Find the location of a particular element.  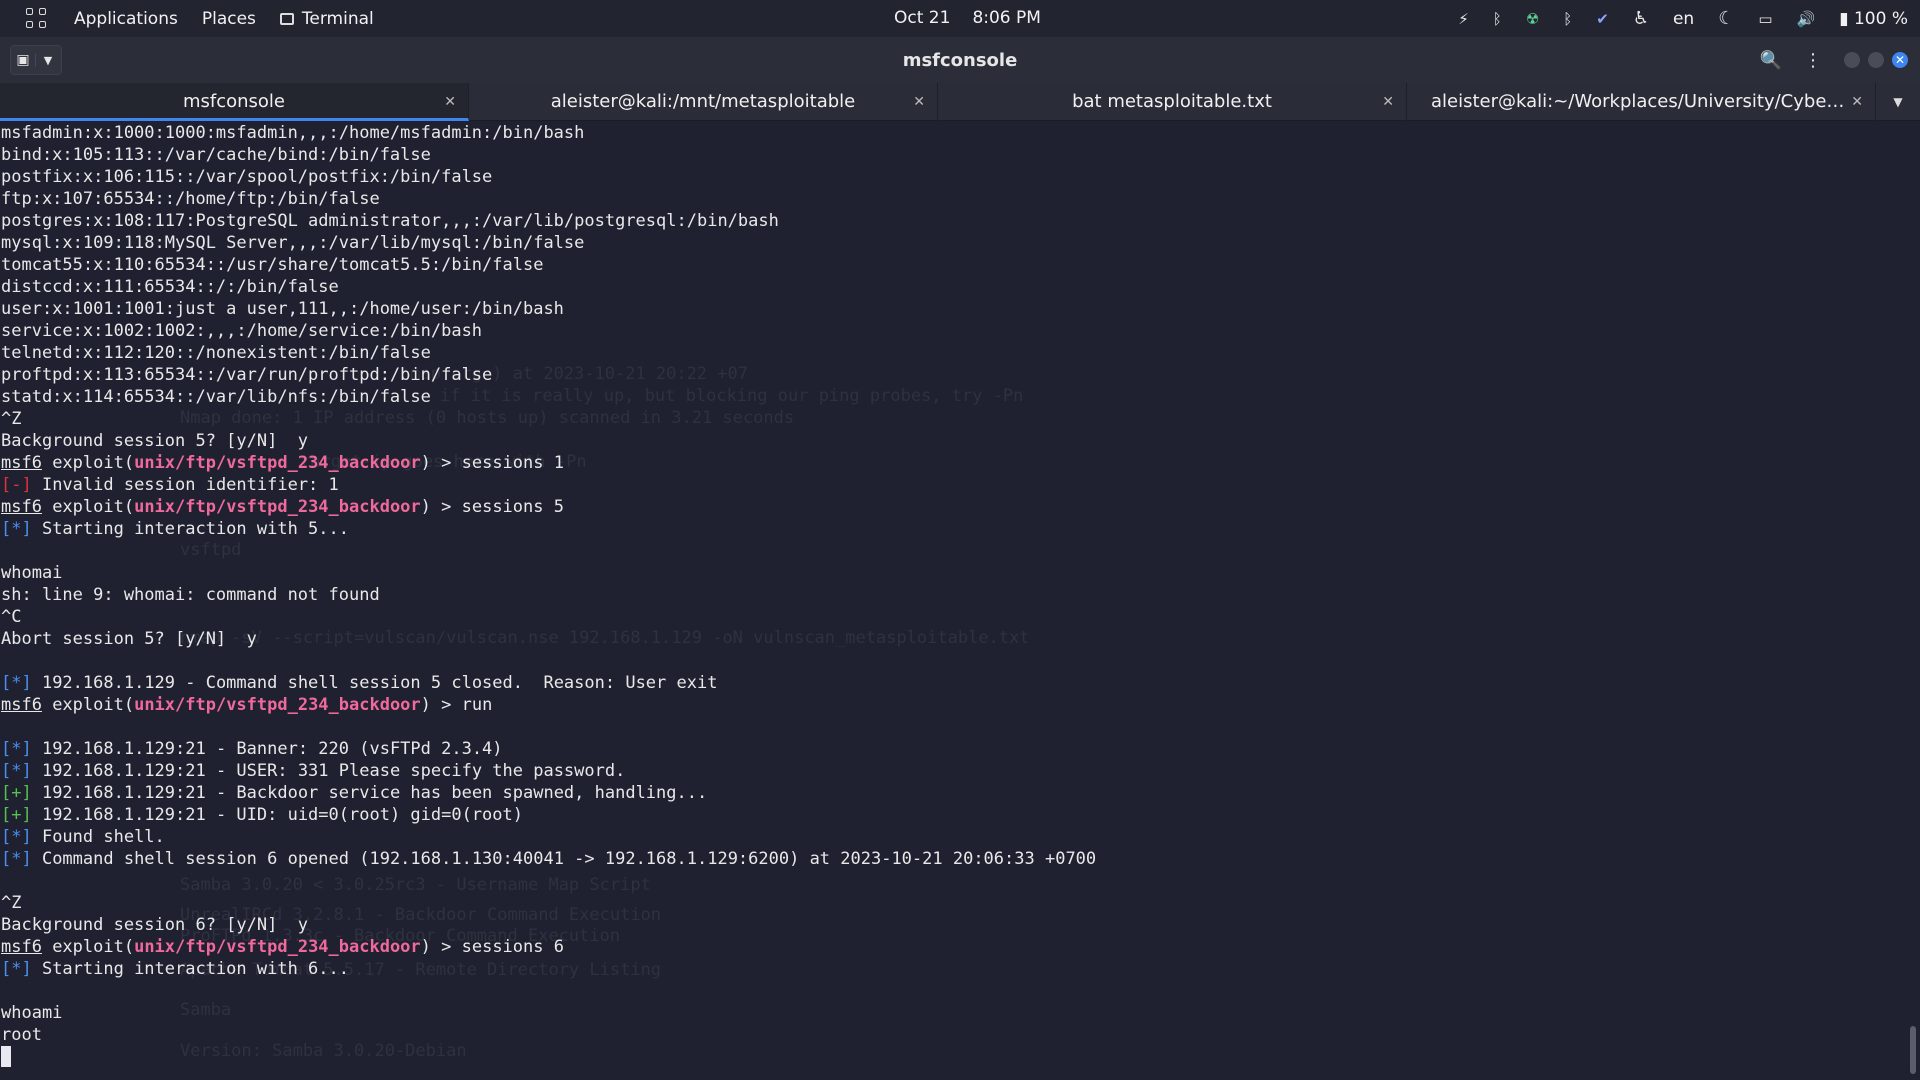

maximize-button is located at coordinates (1876, 60).